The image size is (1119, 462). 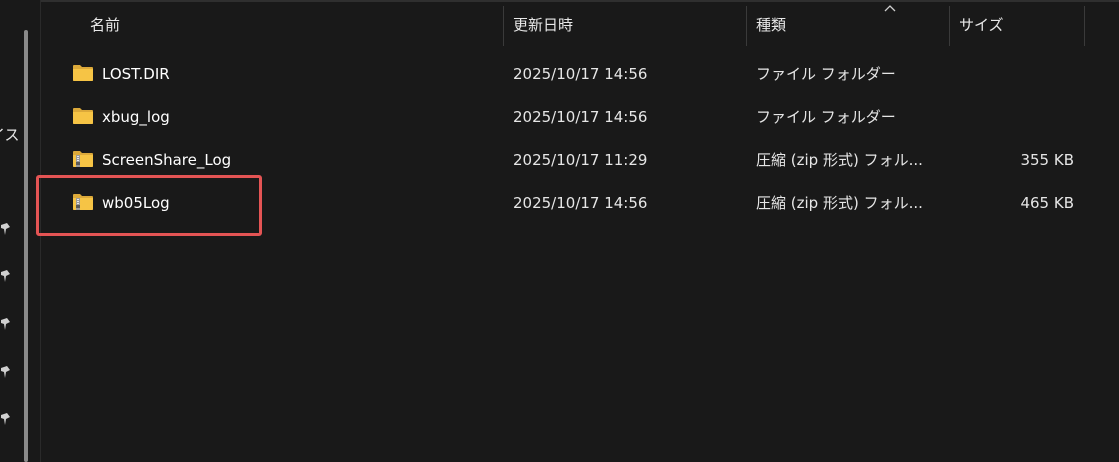 What do you see at coordinates (981, 24) in the screenshot?
I see `column-header-size: サイズ` at bounding box center [981, 24].